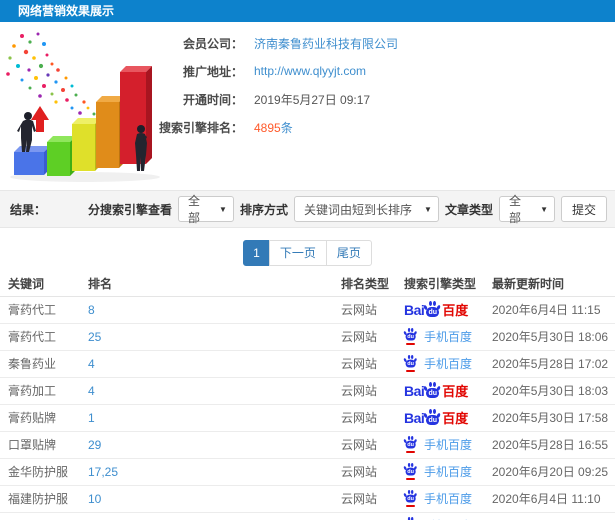  I want to click on window-titlebar: 网络营销效果展示, so click(307, 11).